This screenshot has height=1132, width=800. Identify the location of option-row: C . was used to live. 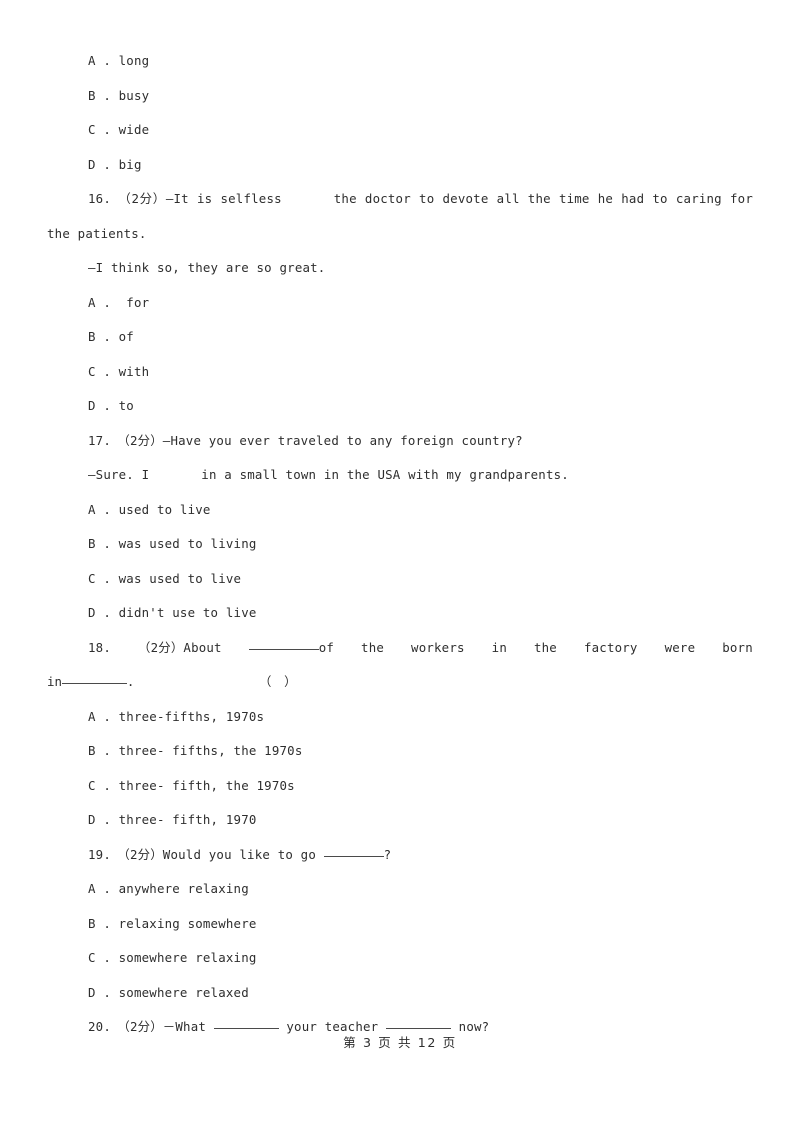
(165, 578).